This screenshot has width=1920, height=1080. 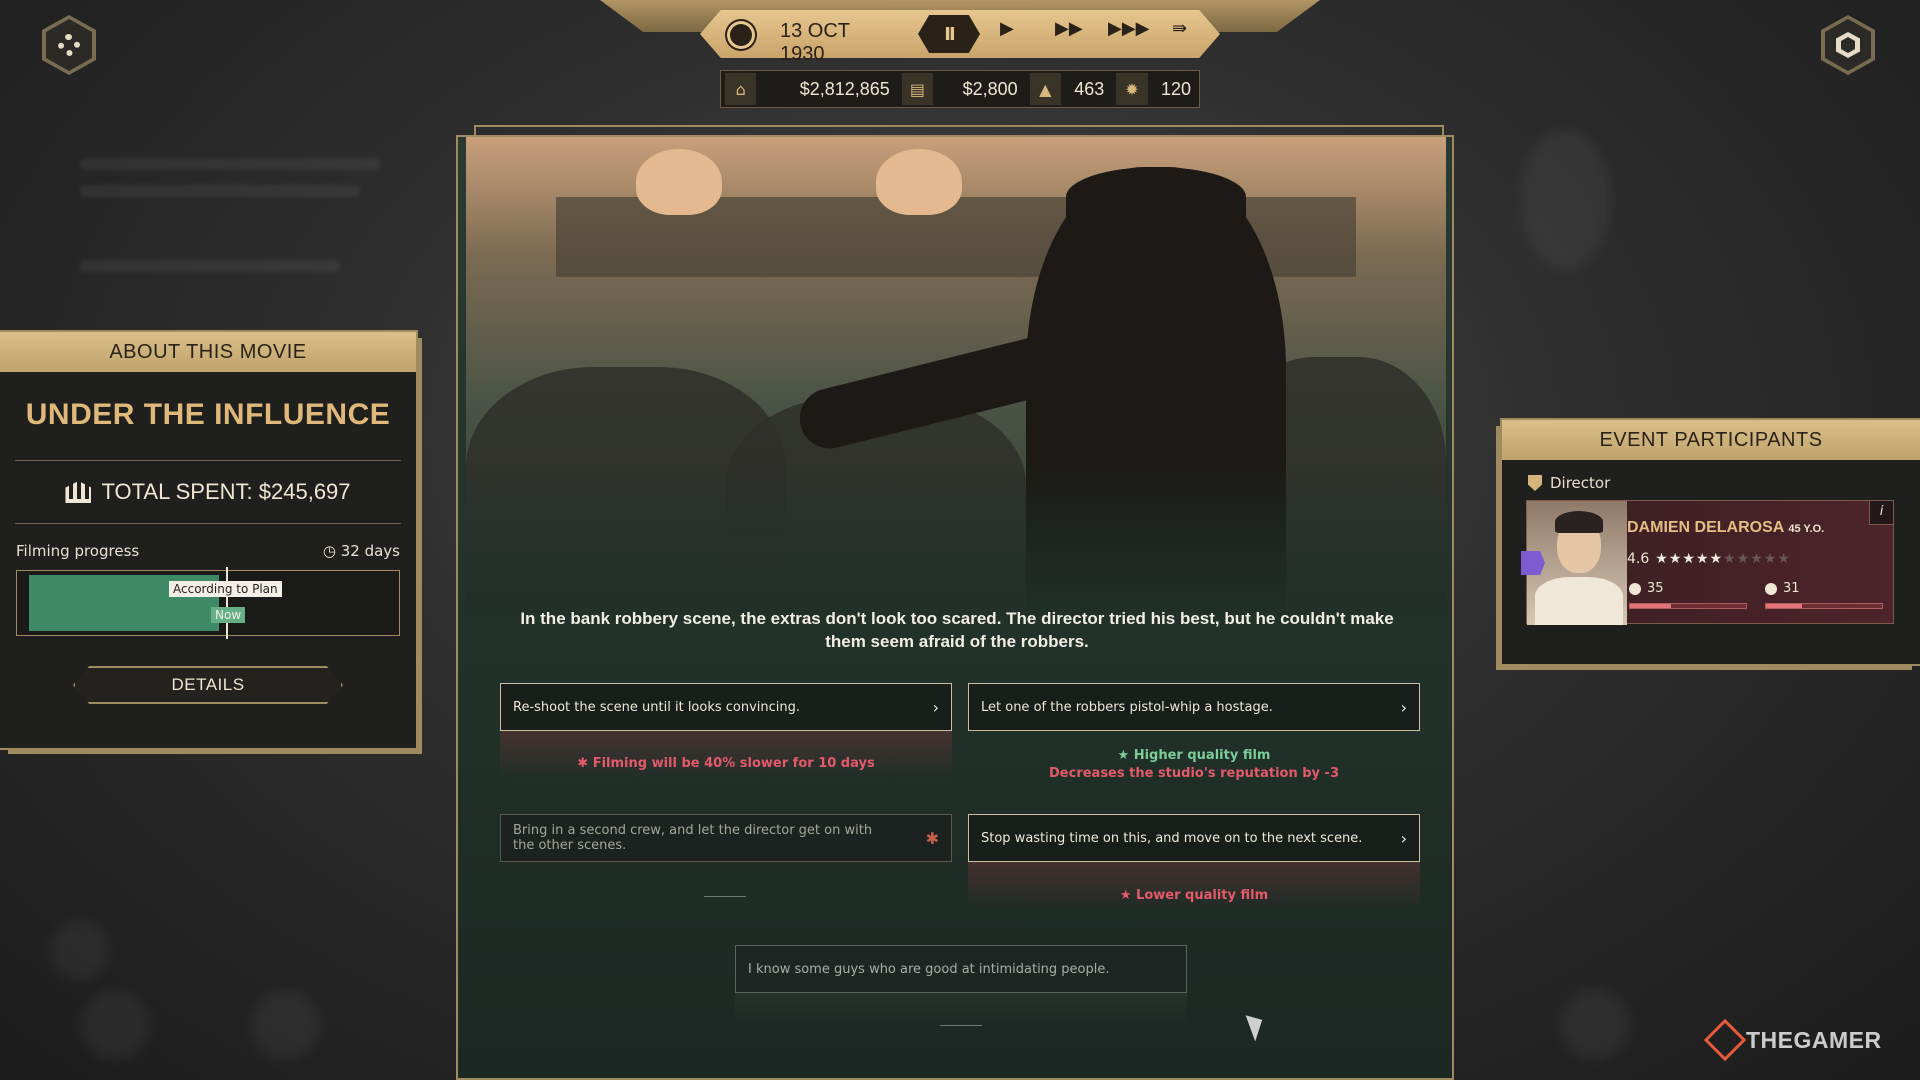 I want to click on pause-icon: II, so click(x=949, y=34).